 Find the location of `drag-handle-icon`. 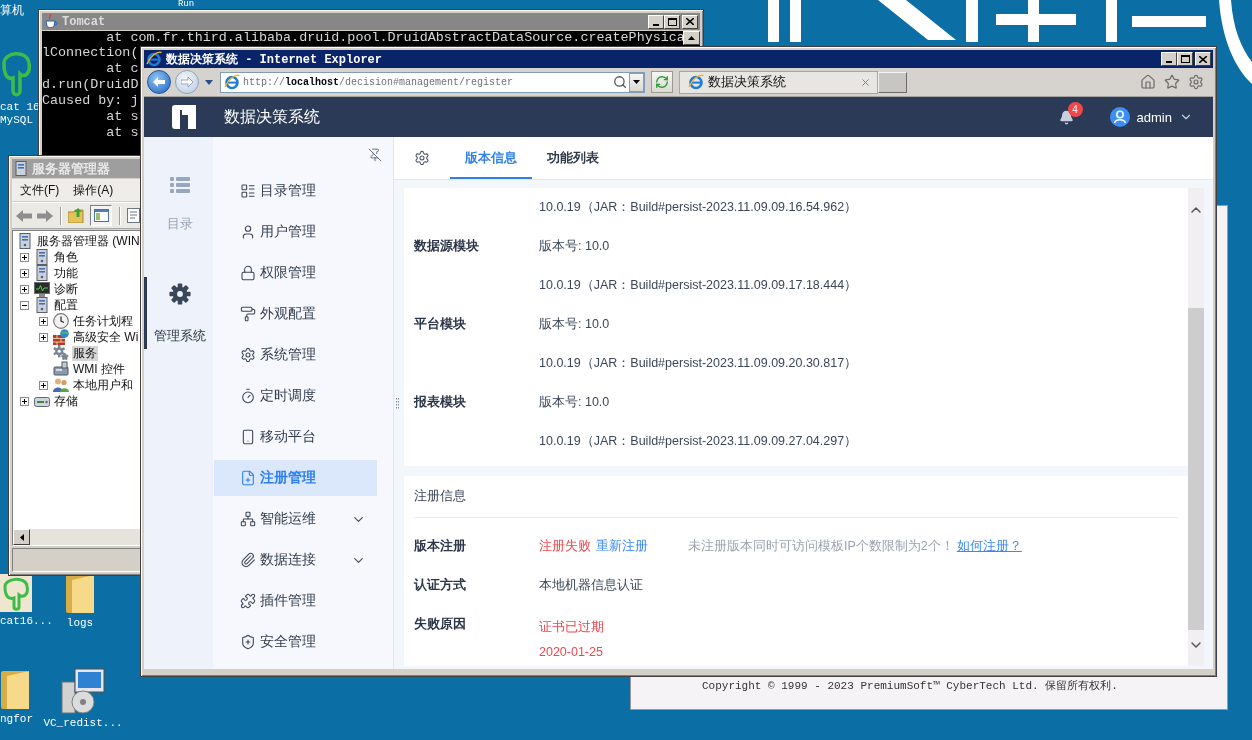

drag-handle-icon is located at coordinates (397, 404).